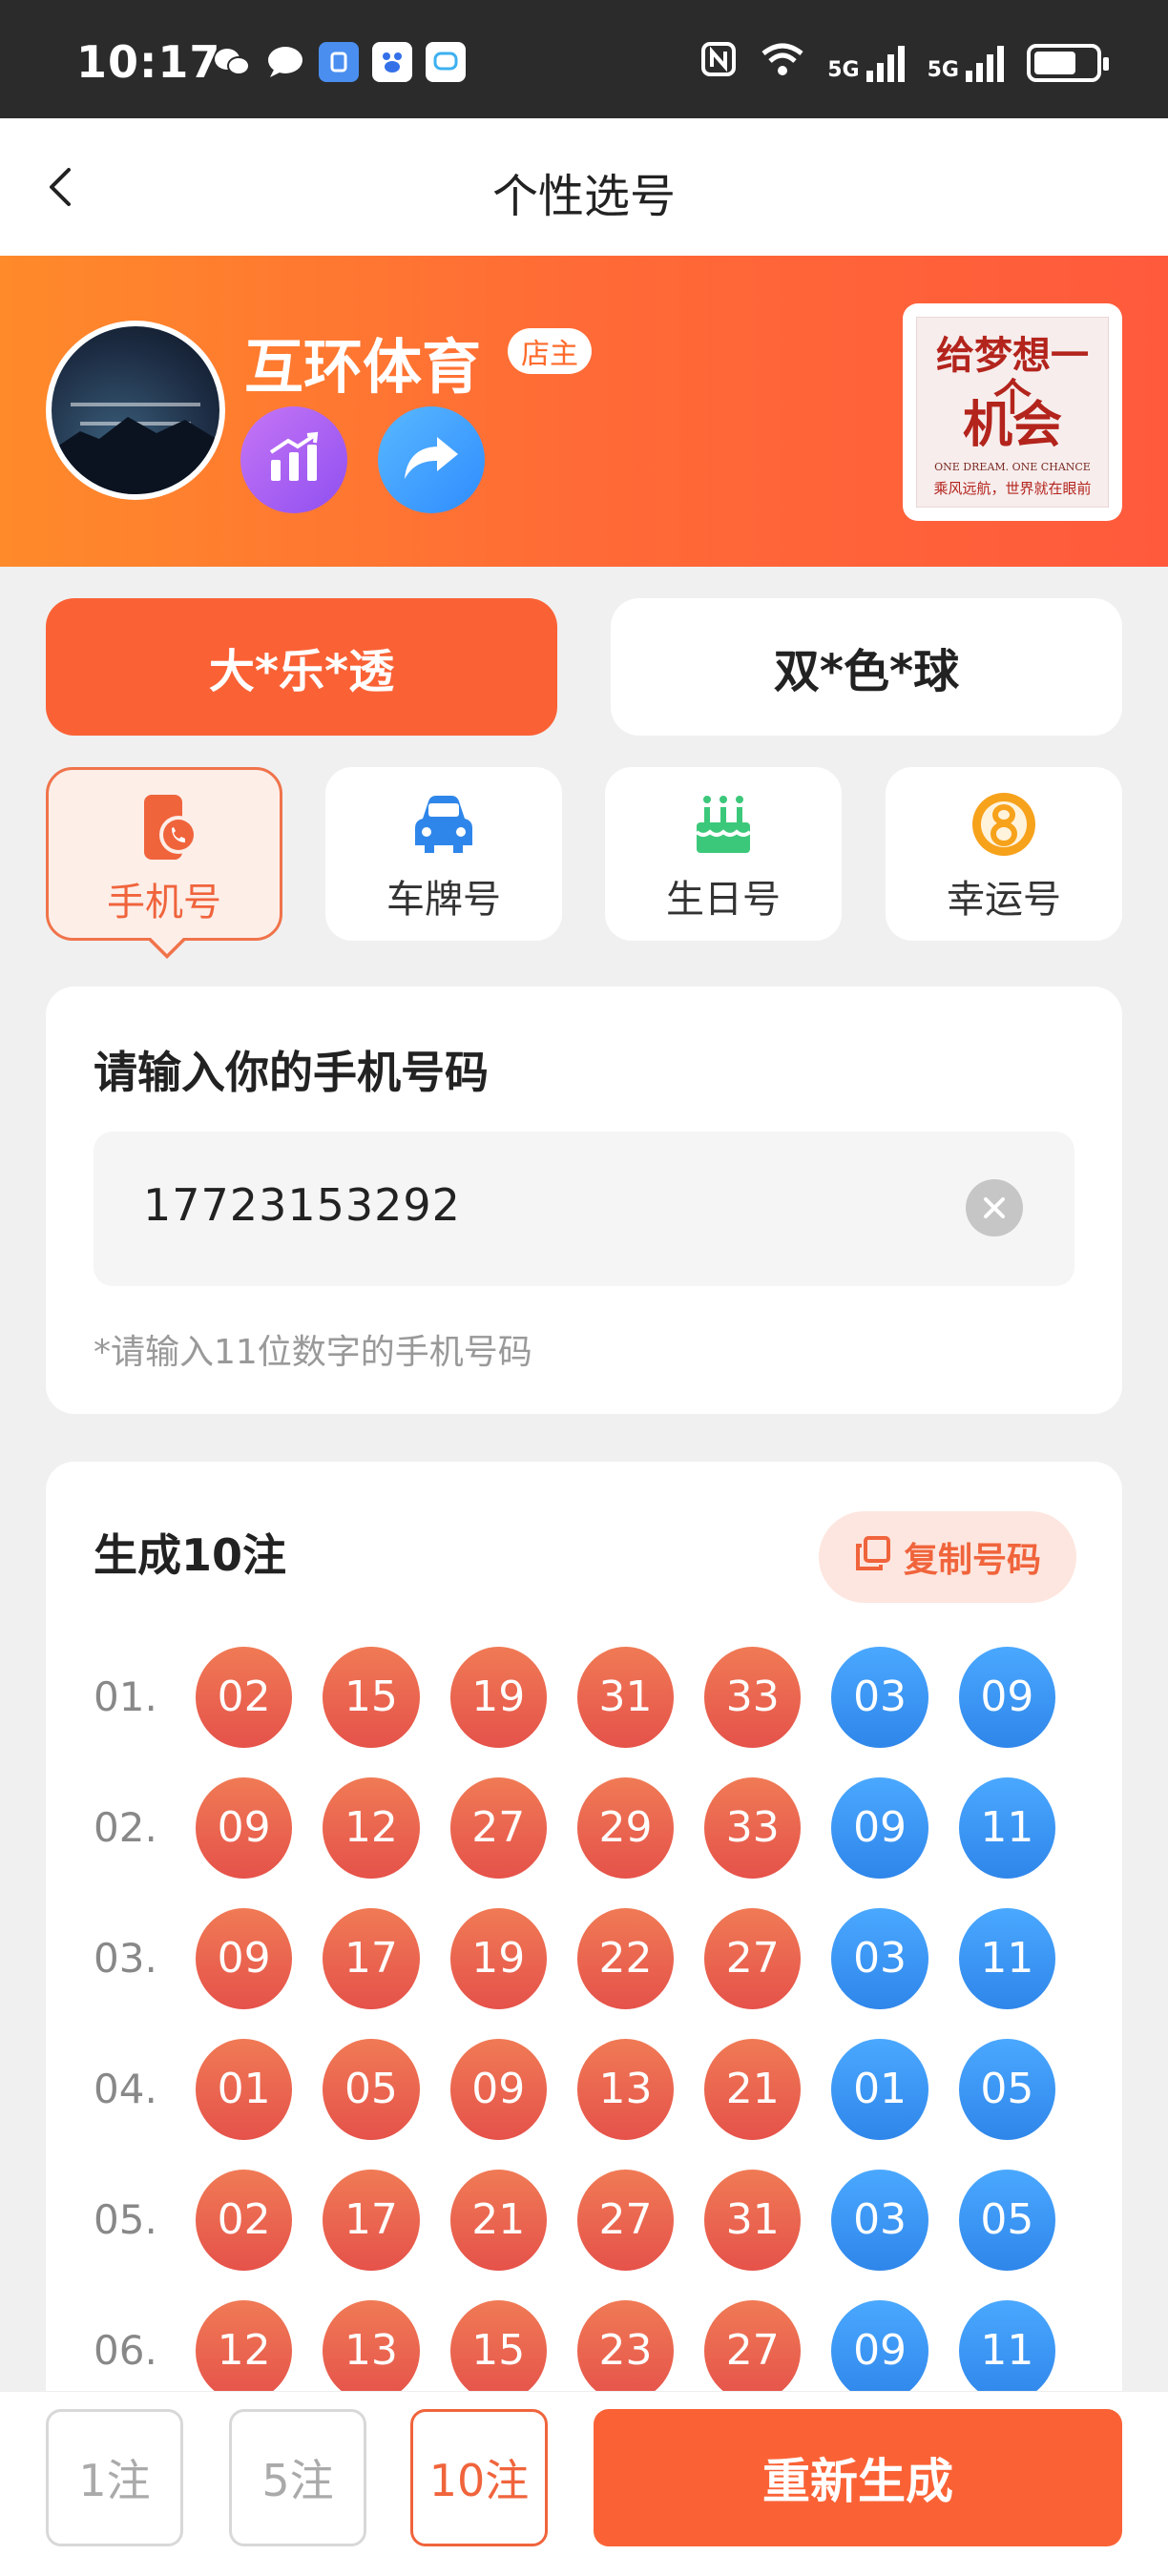 This screenshot has height=2576, width=1168. Describe the element at coordinates (994, 1207) in the screenshot. I see `clear-icon` at that location.